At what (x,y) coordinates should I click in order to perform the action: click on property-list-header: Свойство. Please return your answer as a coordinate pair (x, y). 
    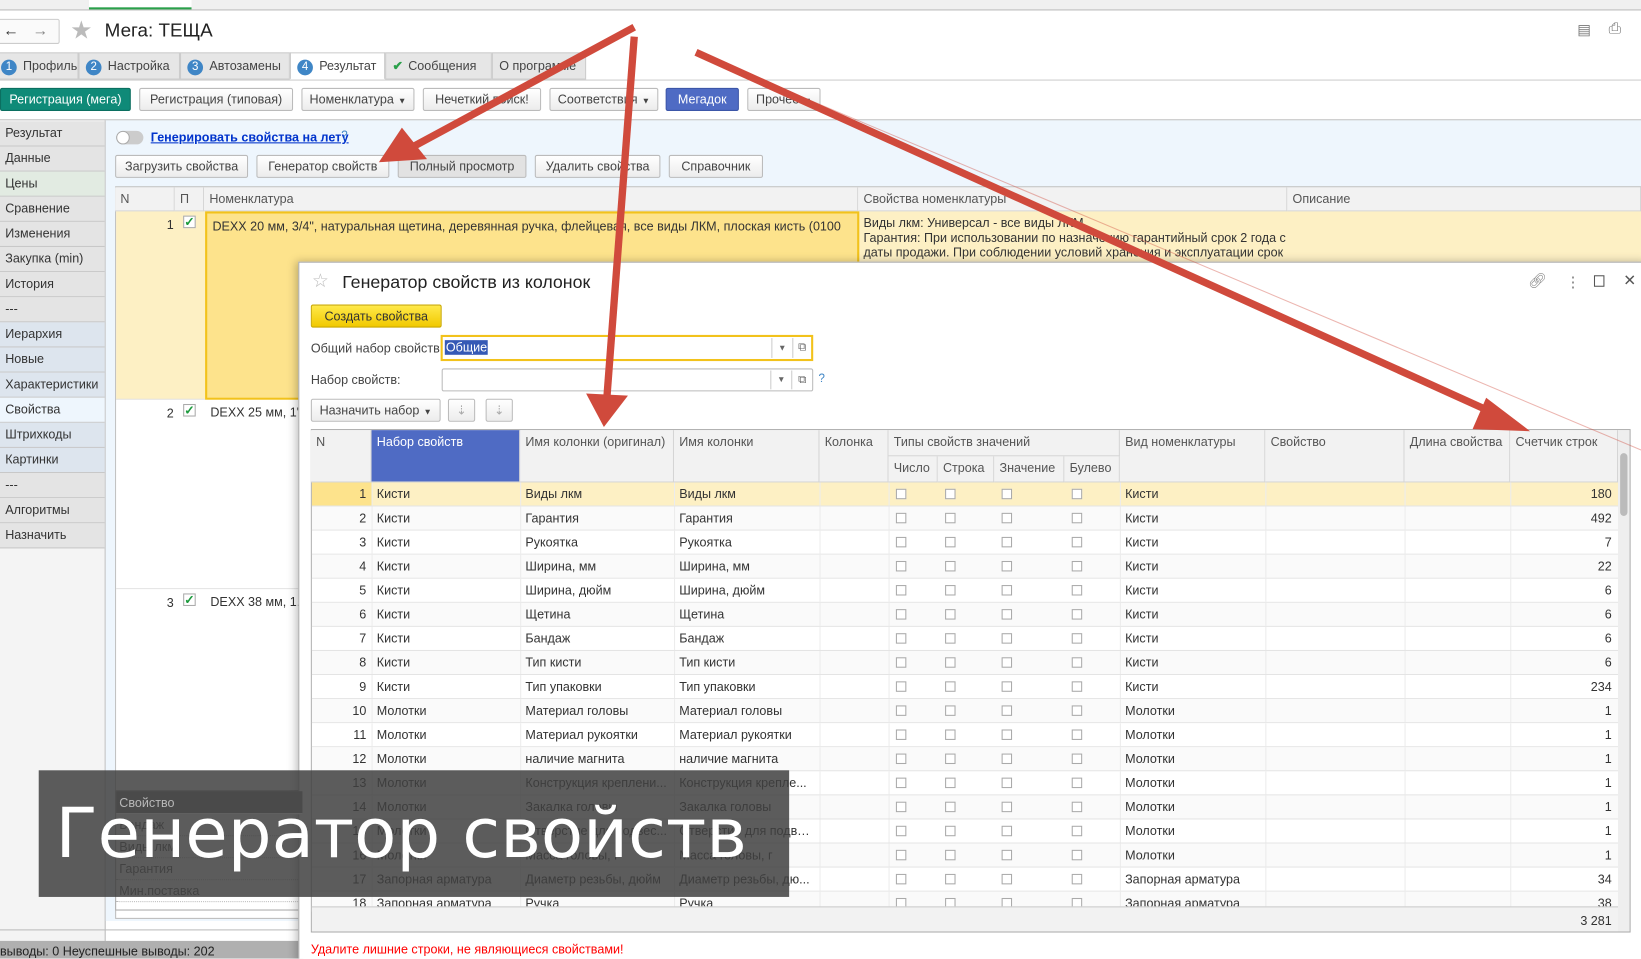
    Looking at the image, I should click on (209, 803).